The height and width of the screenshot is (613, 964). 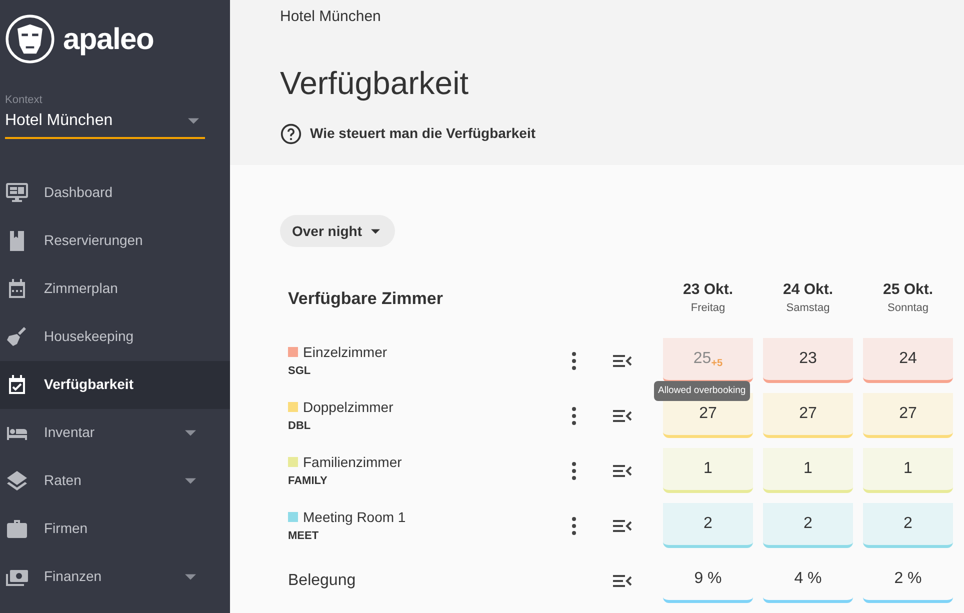 I want to click on nav-item: Verfügbarkeit, so click(x=115, y=384).